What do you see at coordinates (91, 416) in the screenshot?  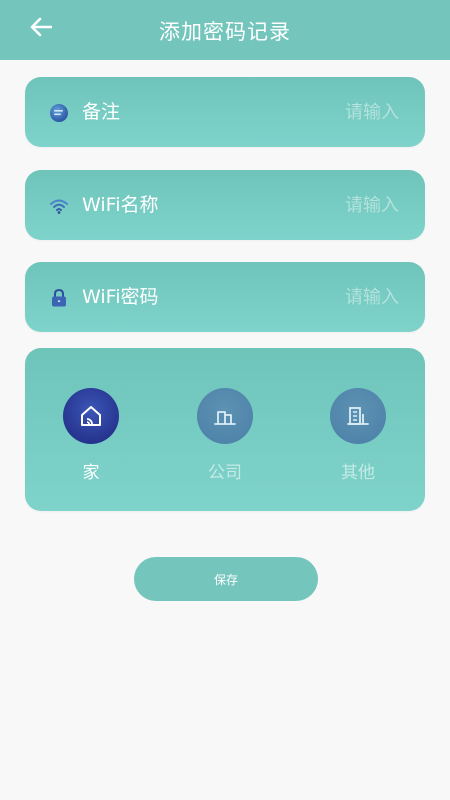 I see `home-icon` at bounding box center [91, 416].